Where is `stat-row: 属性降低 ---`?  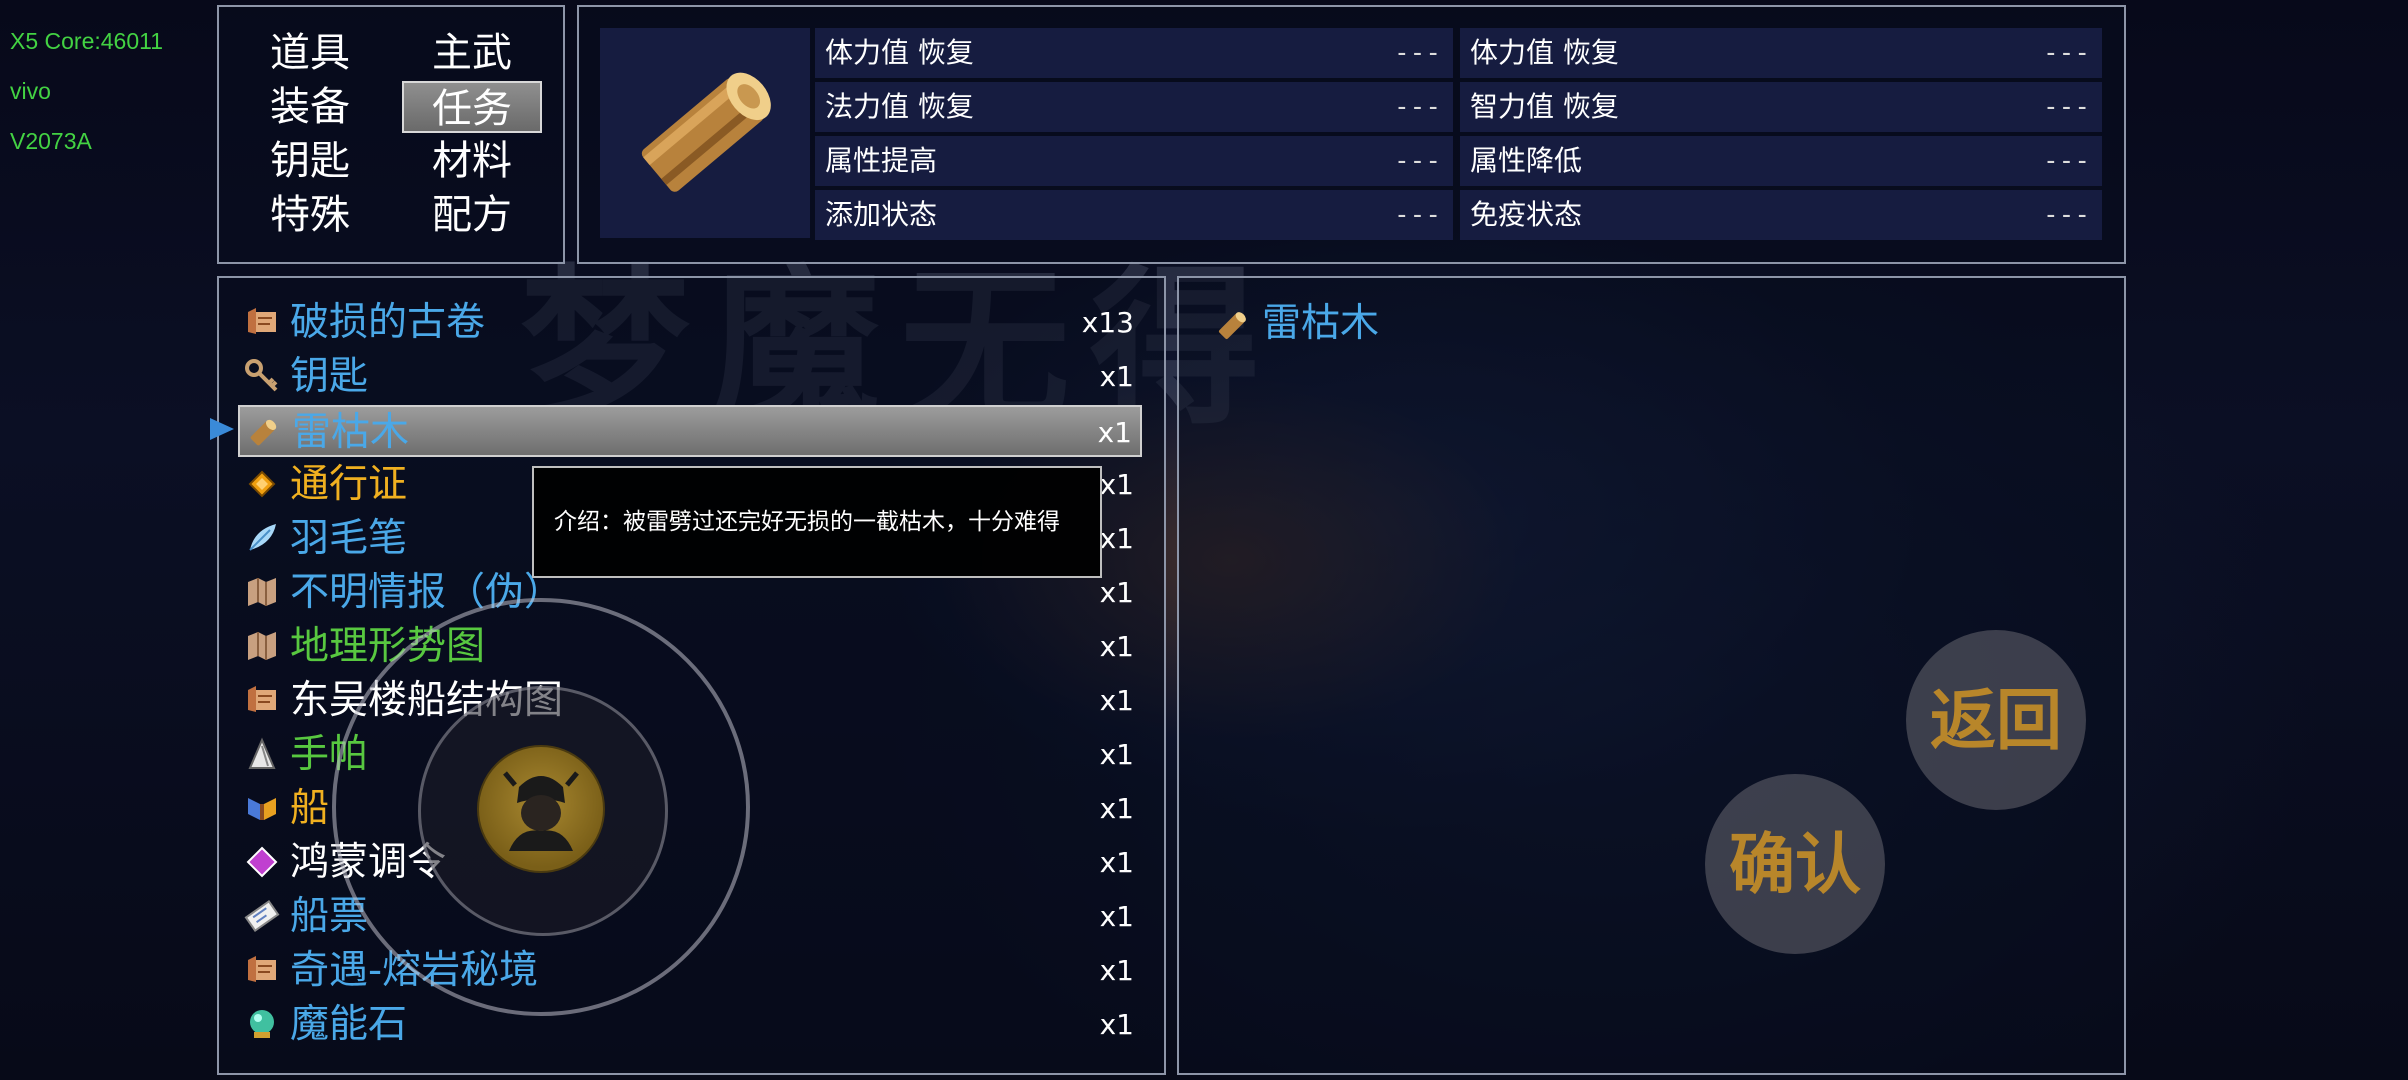
stat-row: 属性降低 --- is located at coordinates (1781, 161).